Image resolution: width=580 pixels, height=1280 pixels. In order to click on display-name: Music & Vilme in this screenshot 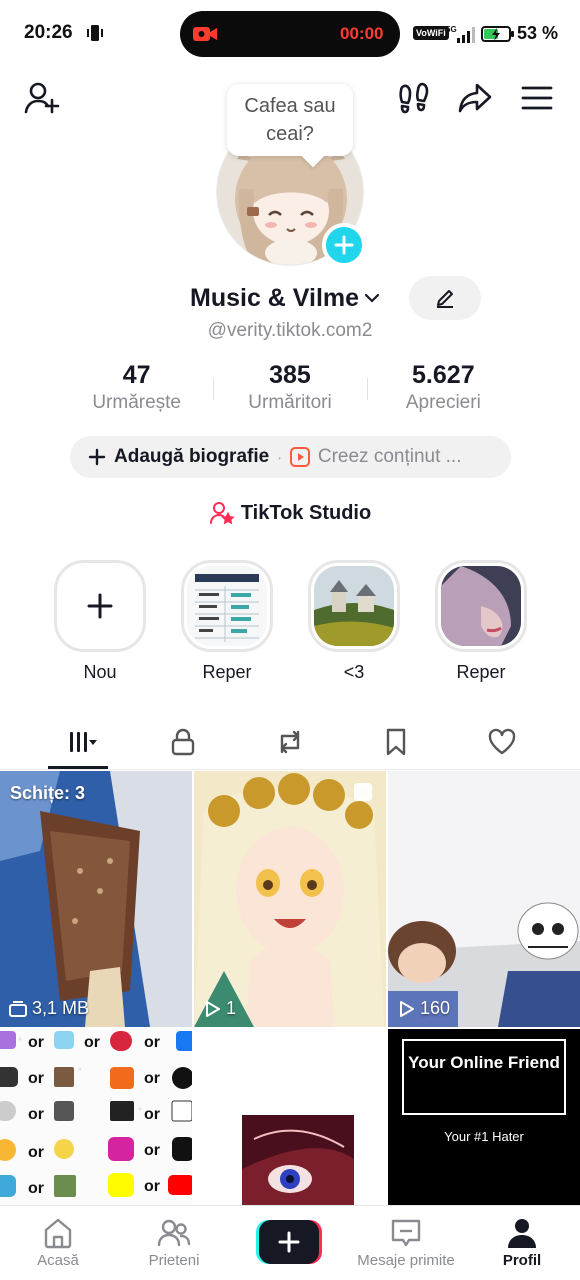, I will do `click(275, 297)`.